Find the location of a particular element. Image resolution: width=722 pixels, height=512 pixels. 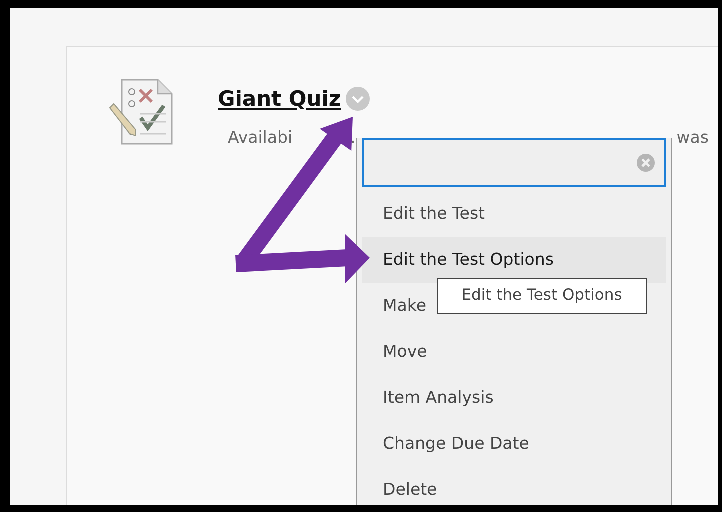

description-text: was is located at coordinates (692, 138).